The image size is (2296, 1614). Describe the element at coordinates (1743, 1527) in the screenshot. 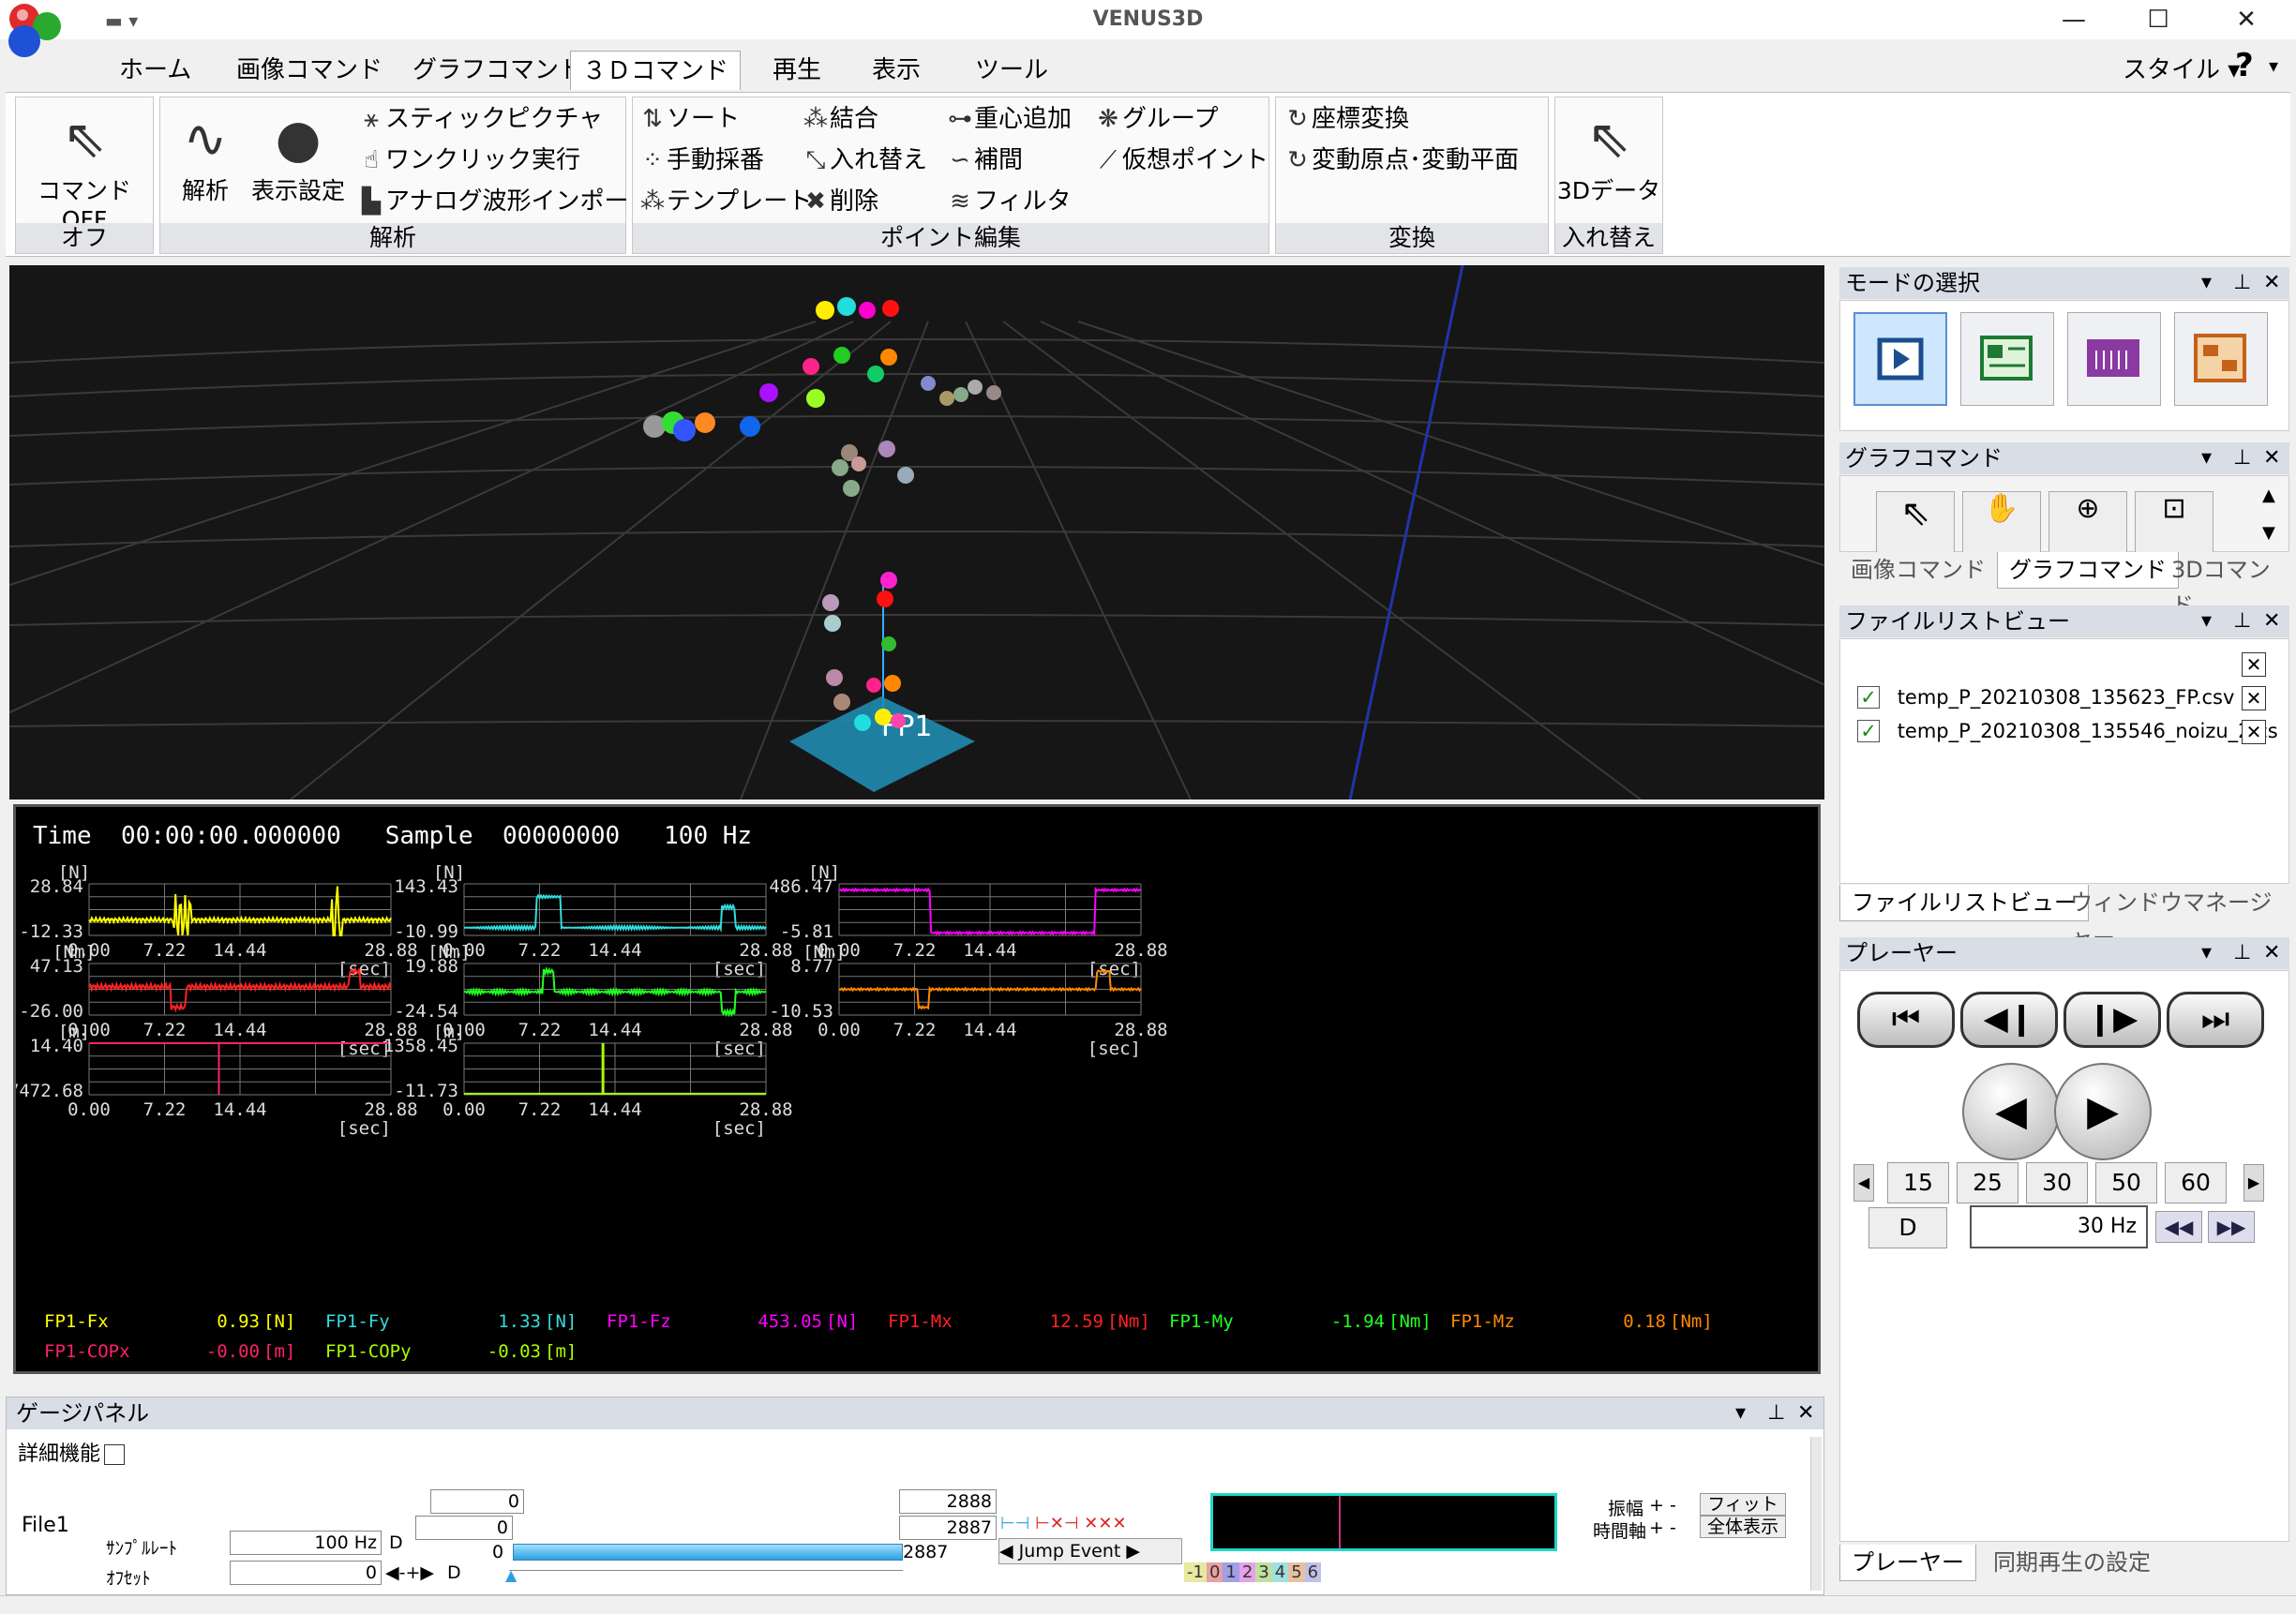

I see `show-all-button: 全体表示` at that location.